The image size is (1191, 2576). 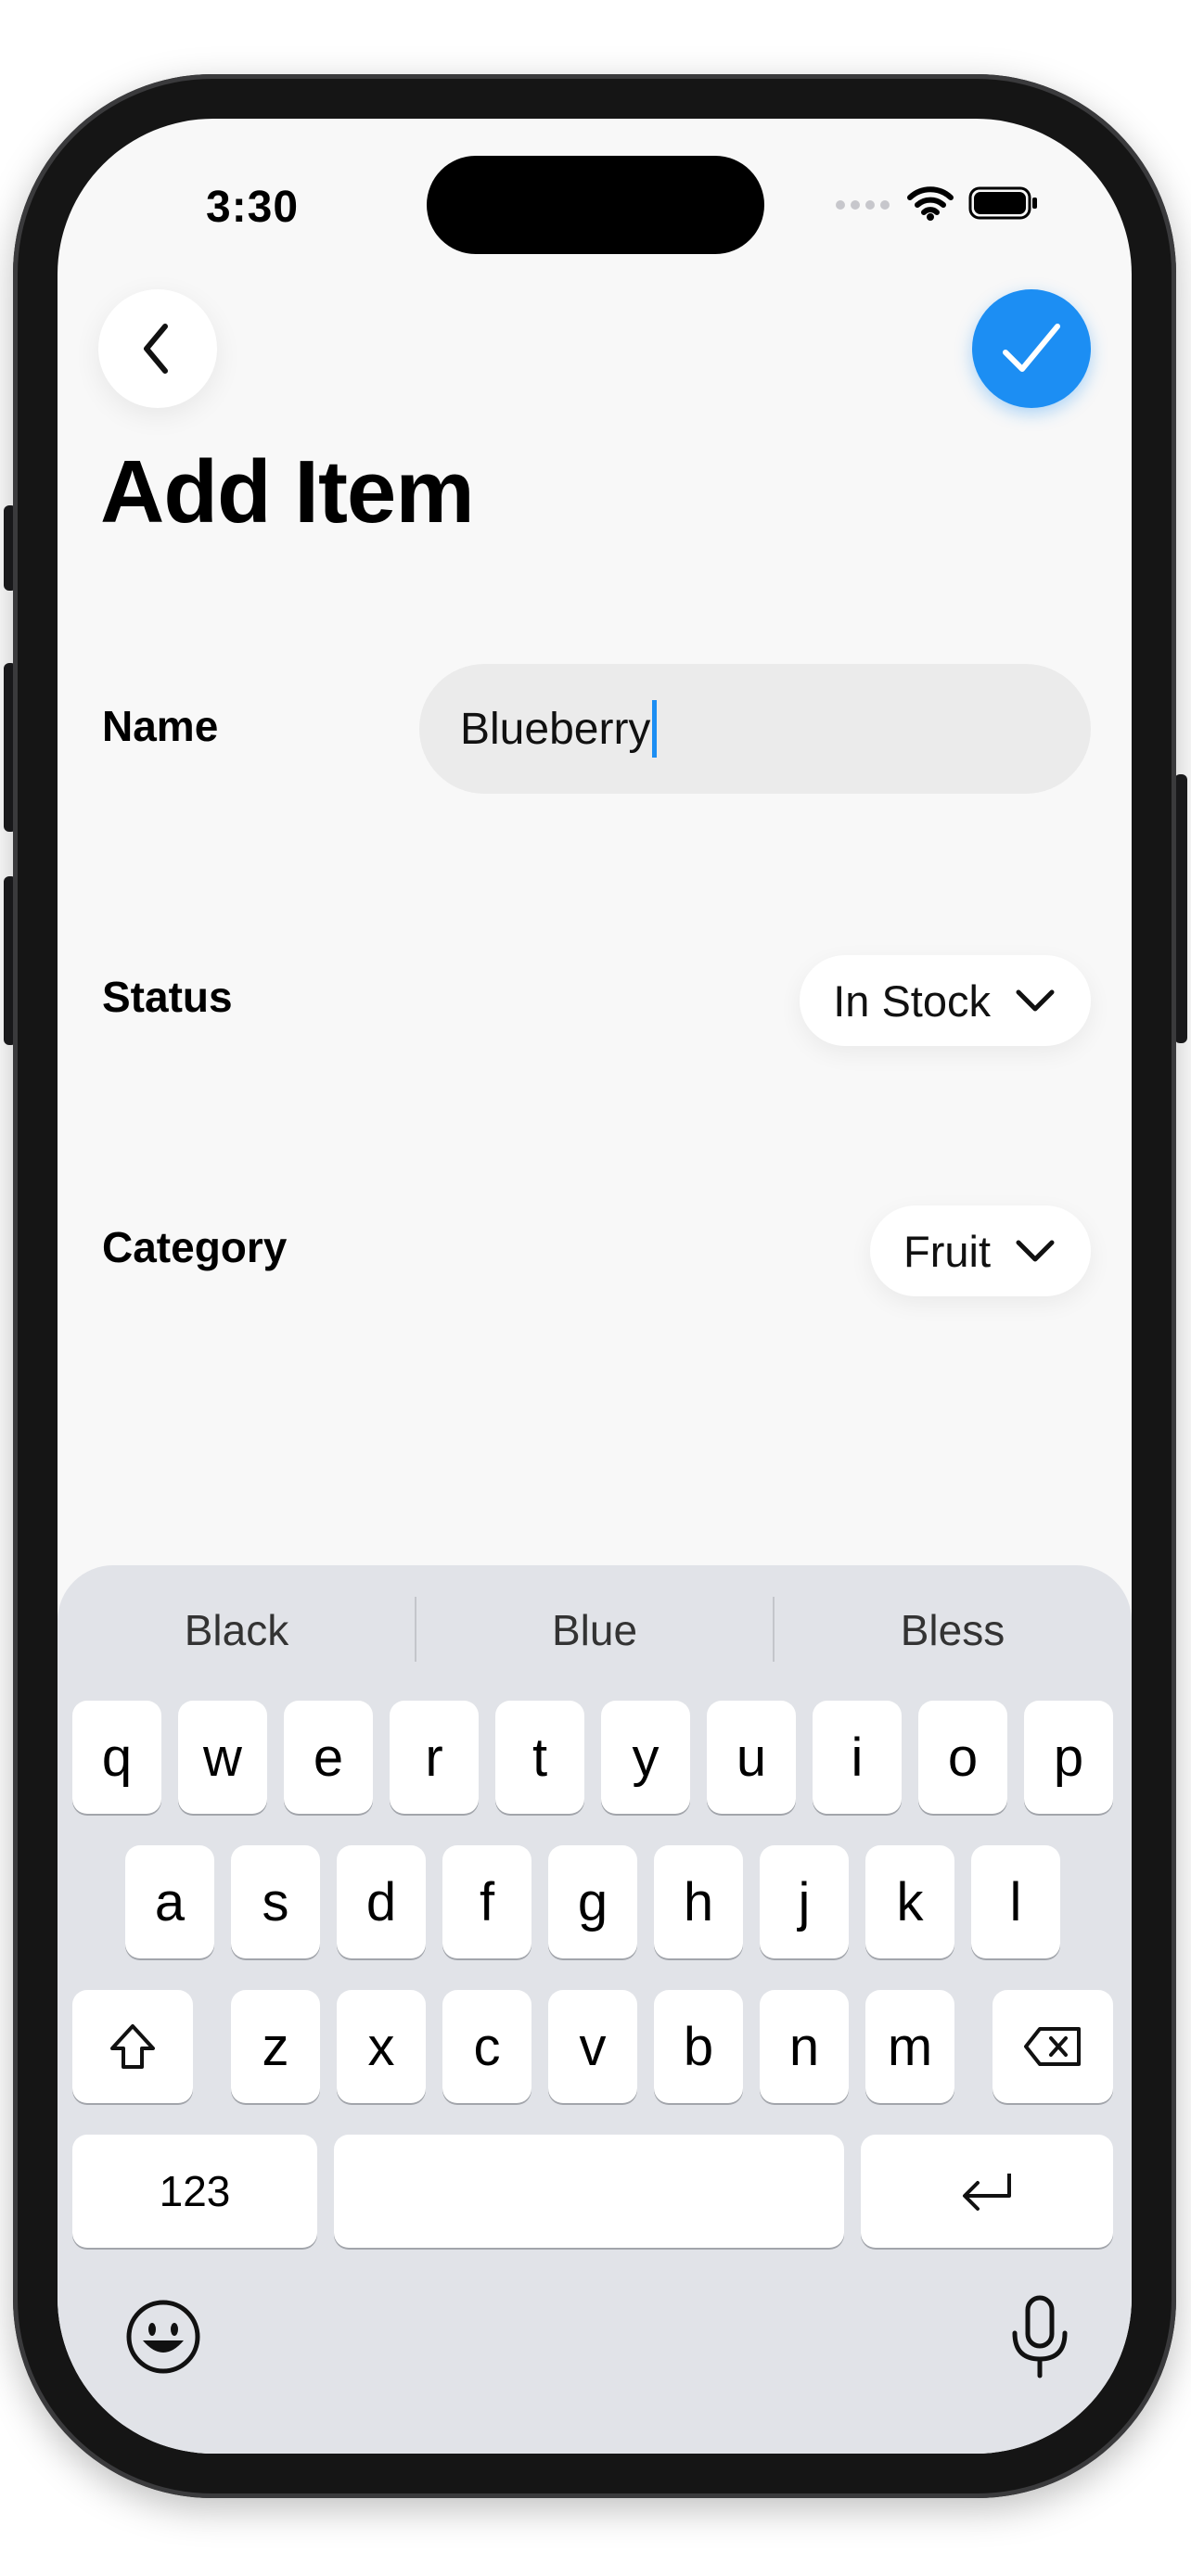 I want to click on key: i, so click(x=857, y=1758).